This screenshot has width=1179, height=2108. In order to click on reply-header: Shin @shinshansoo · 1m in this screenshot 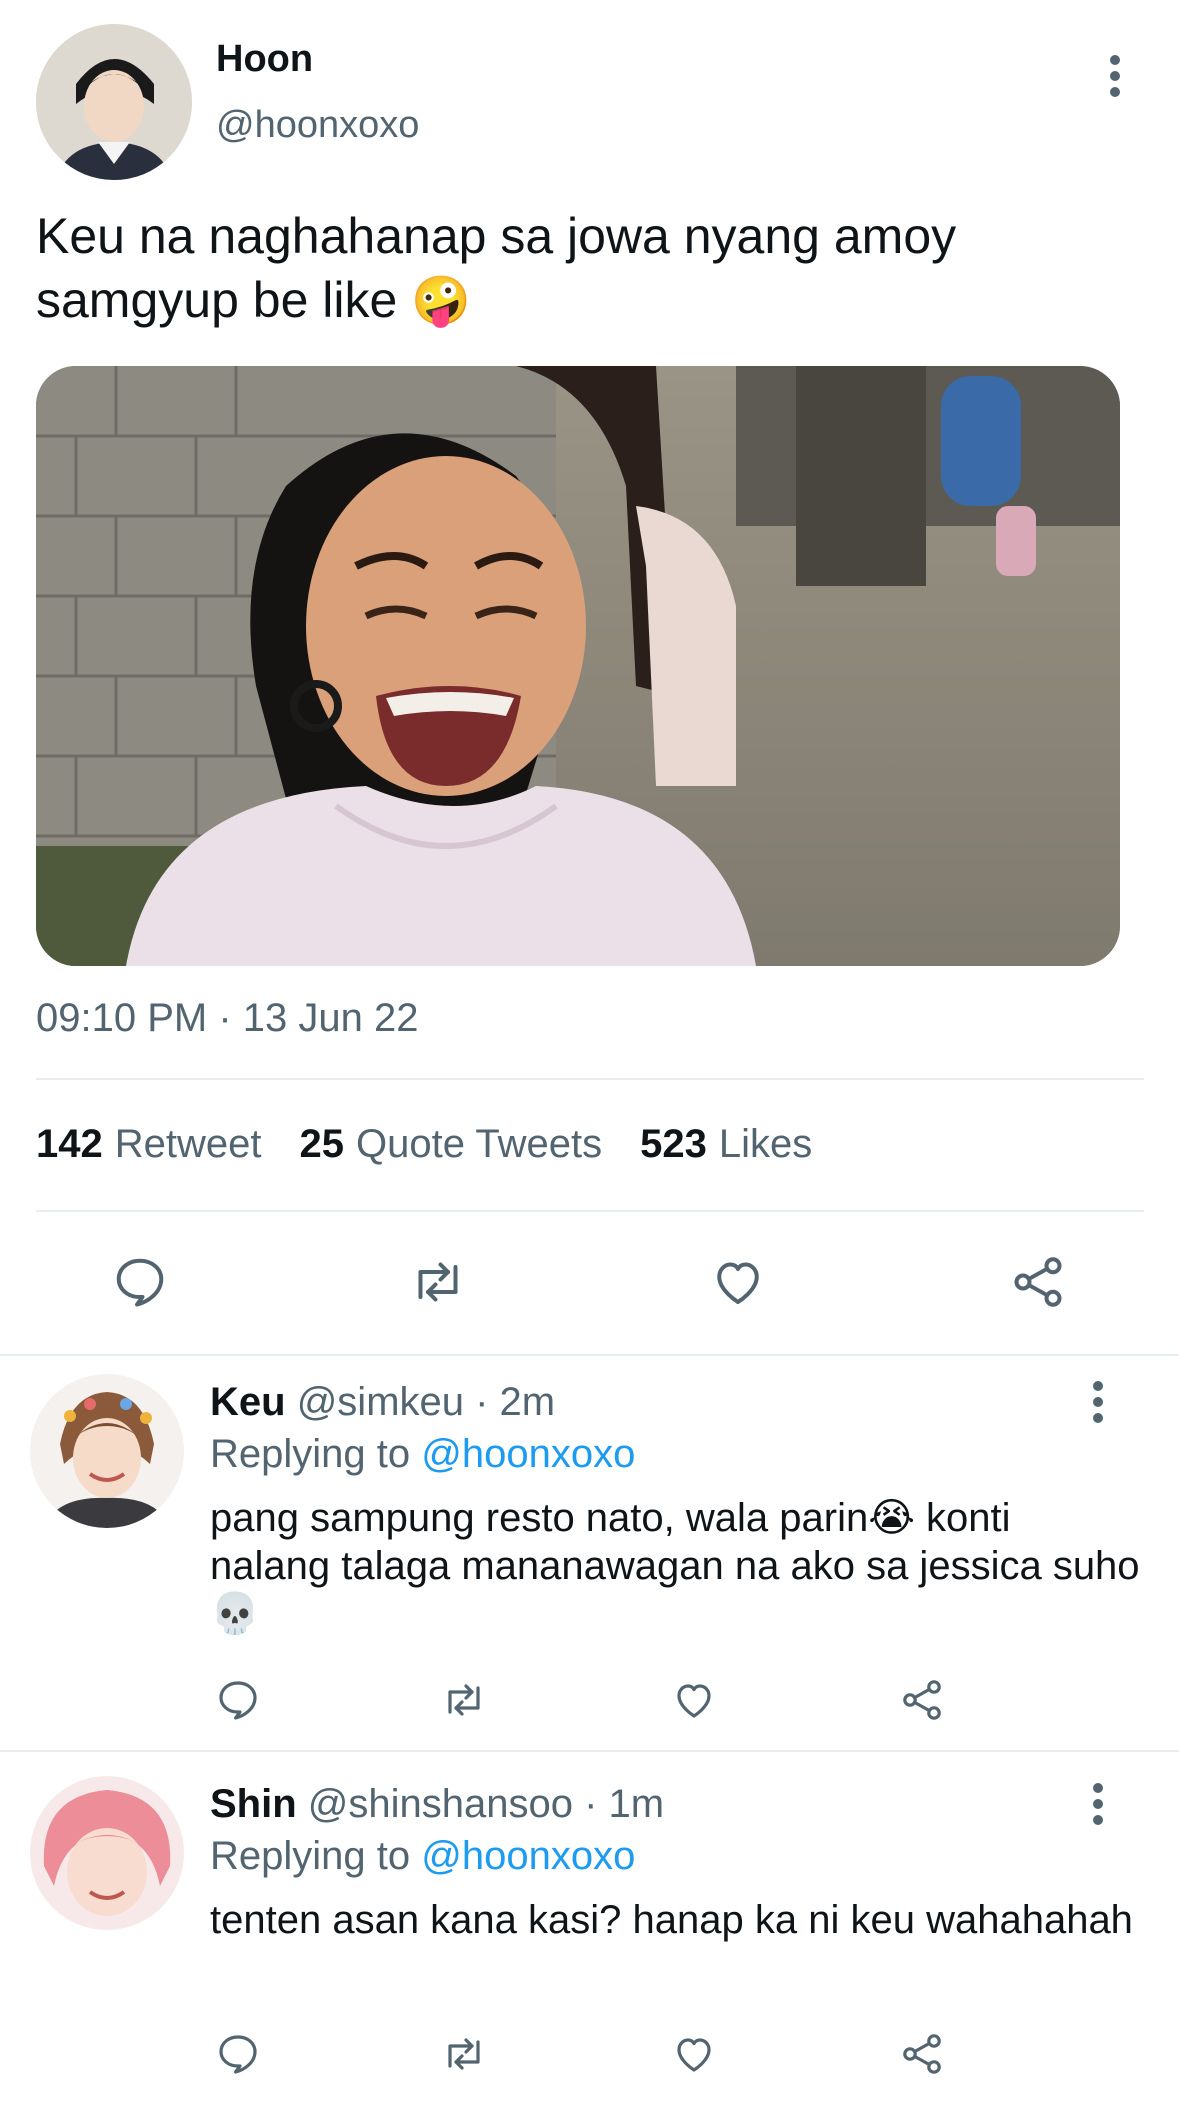, I will do `click(437, 1804)`.